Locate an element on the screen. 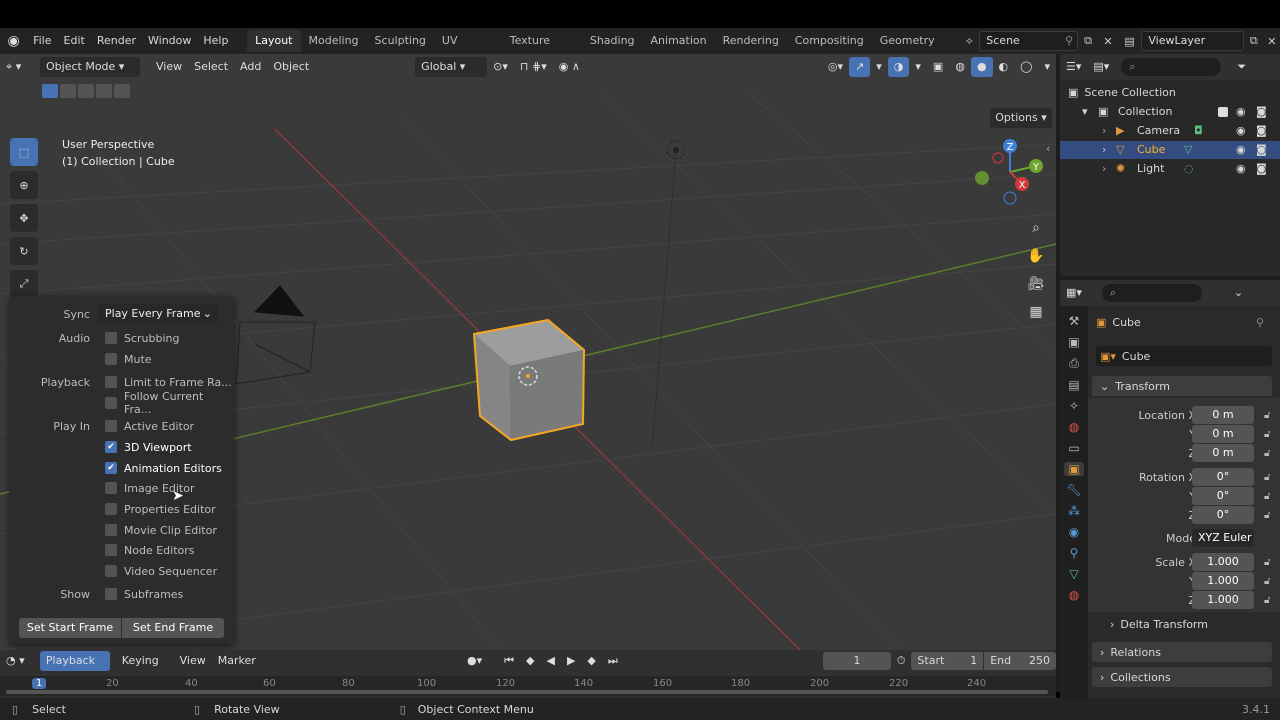 This screenshot has width=1280, height=720. delete-scene-icon: ✕ is located at coordinates (1108, 41).